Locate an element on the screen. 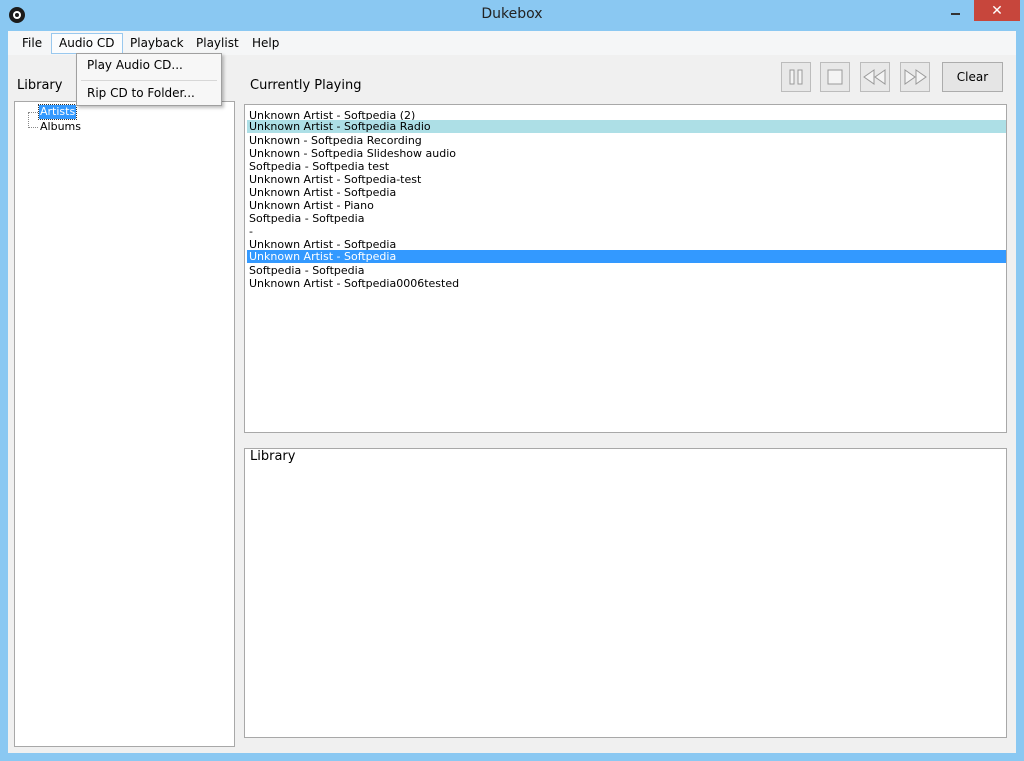  pause-icon is located at coordinates (796, 77).